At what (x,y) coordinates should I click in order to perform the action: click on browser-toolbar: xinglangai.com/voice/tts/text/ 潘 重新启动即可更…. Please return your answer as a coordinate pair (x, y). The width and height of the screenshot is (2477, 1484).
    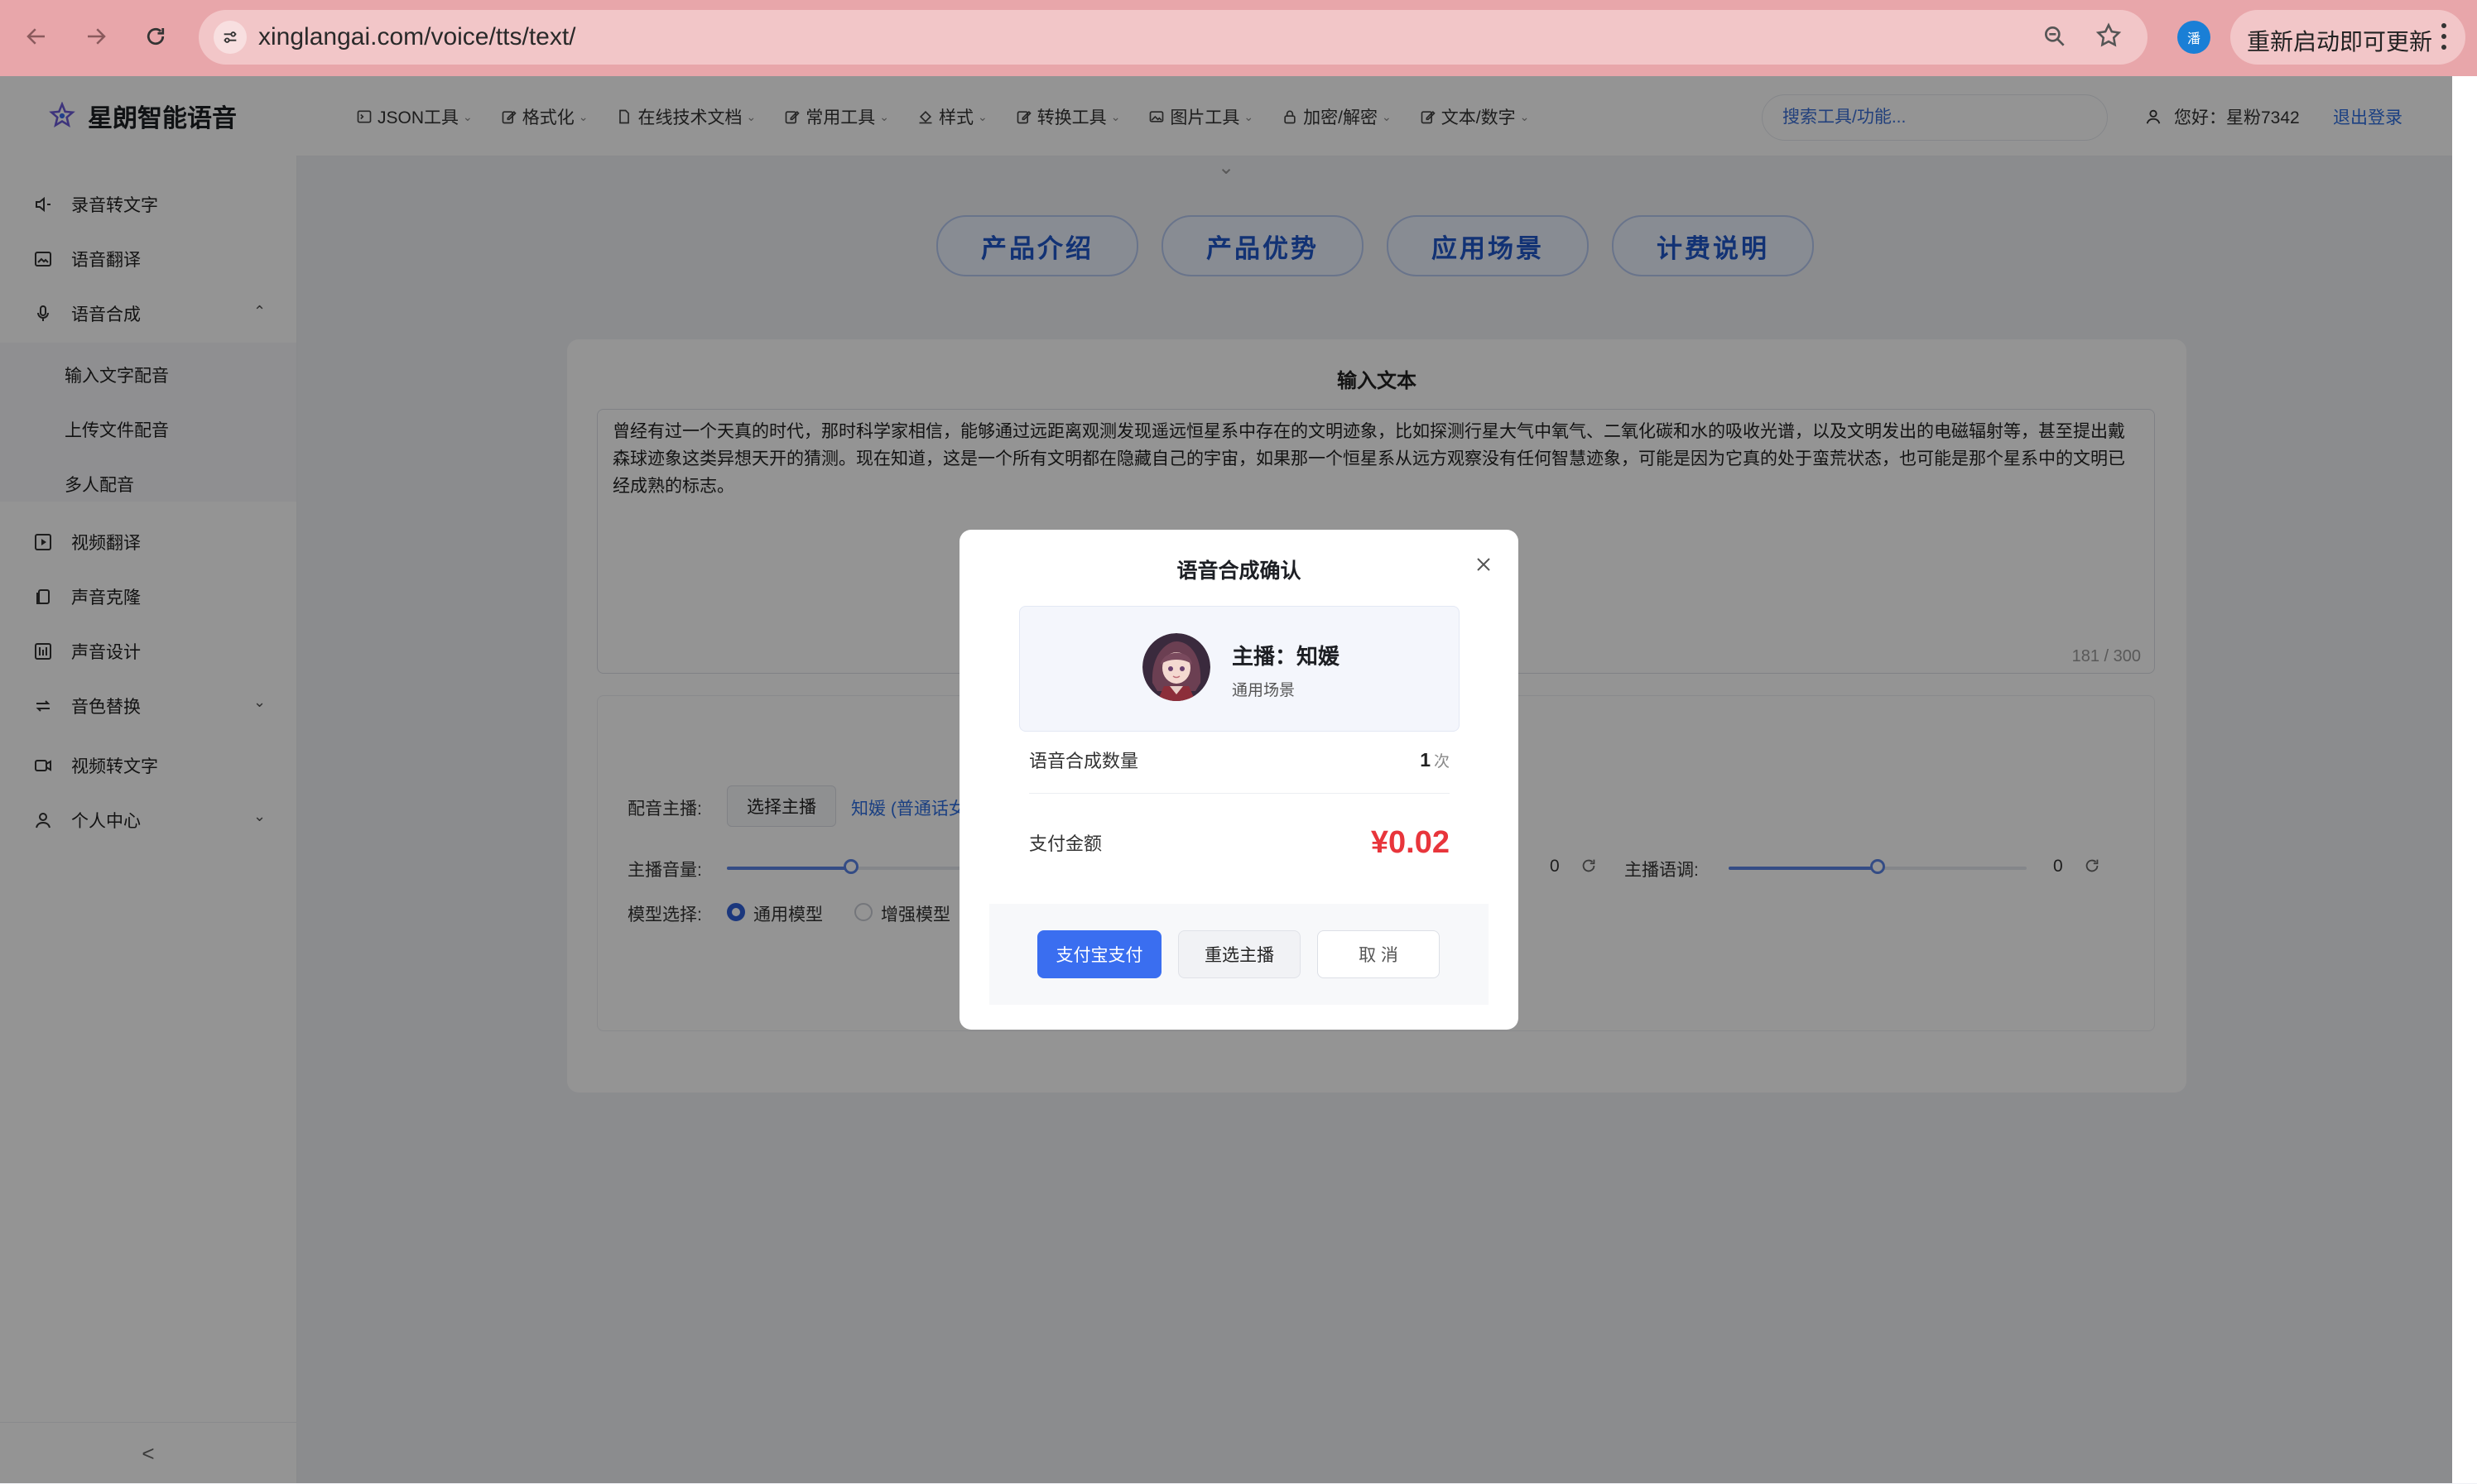
    Looking at the image, I should click on (1238, 38).